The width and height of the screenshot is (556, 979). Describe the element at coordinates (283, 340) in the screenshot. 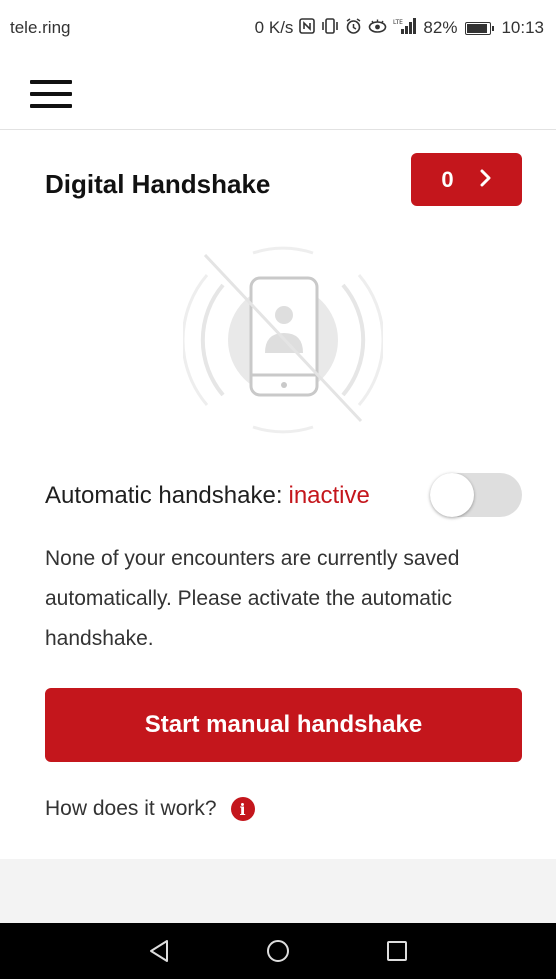

I see `phone-person-crossed-icon` at that location.